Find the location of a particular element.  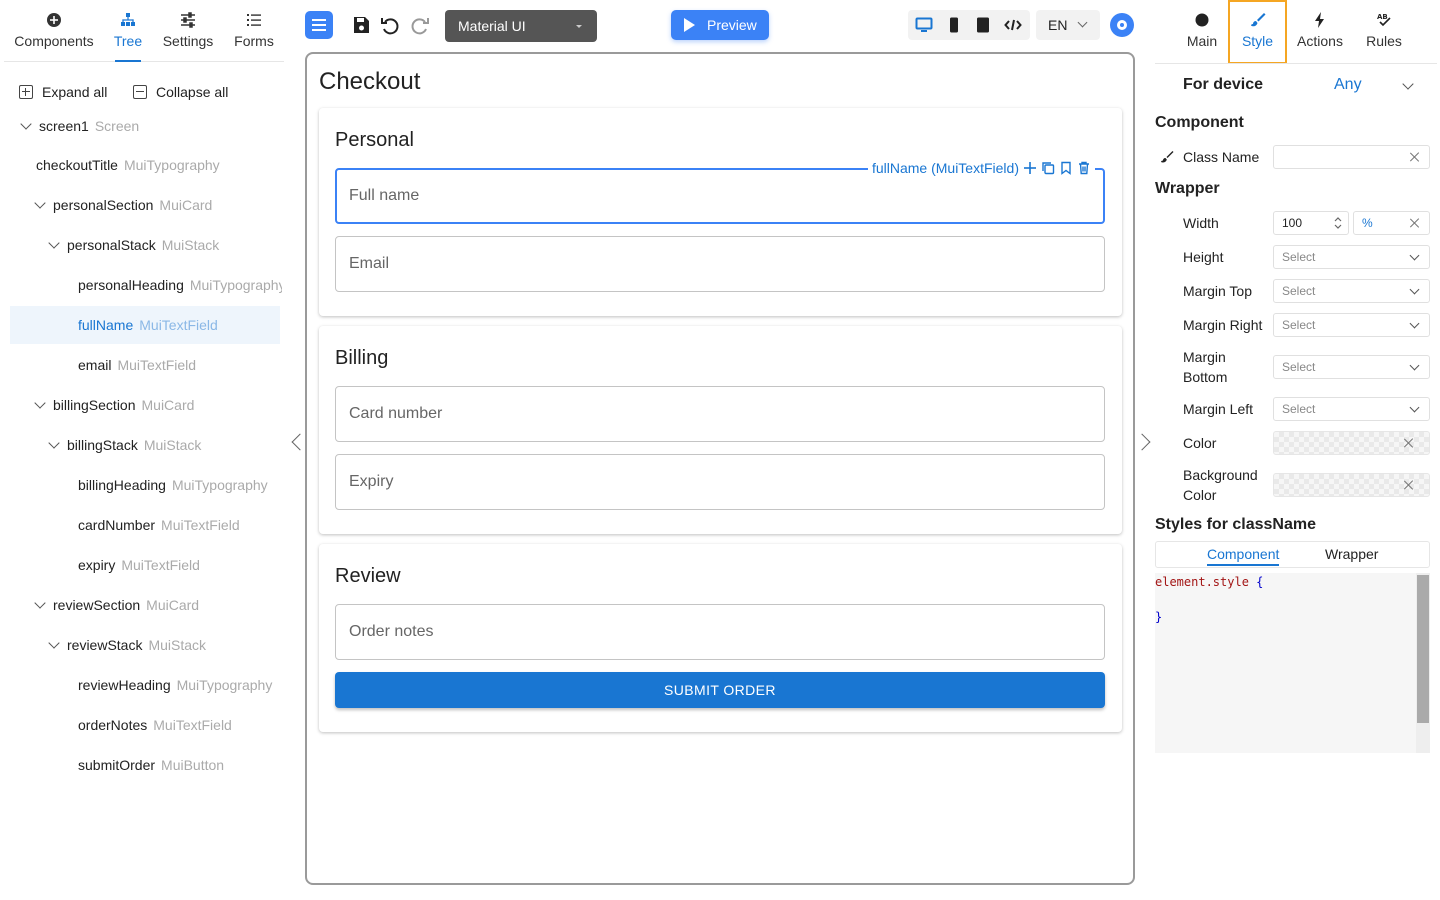

tree-node: screen1 Screen is located at coordinates (141, 126).